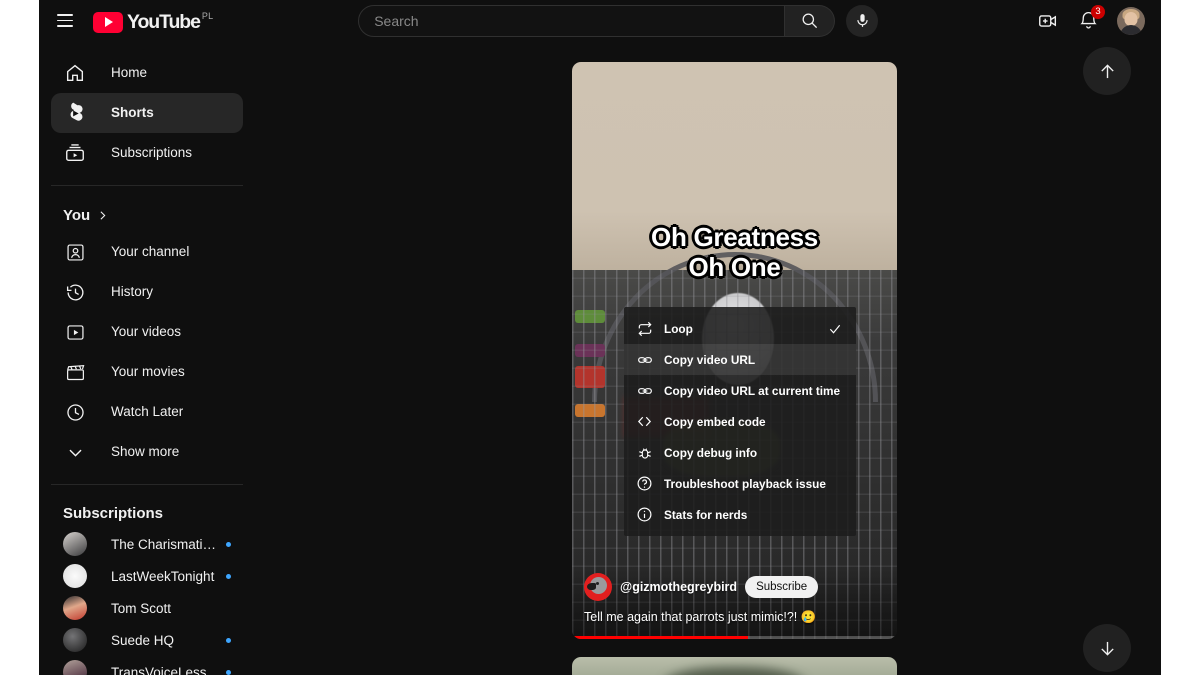 This screenshot has height=675, width=1200. Describe the element at coordinates (740, 452) in the screenshot. I see `context-menu-item-copy-debug-info: Copy debug info` at that location.